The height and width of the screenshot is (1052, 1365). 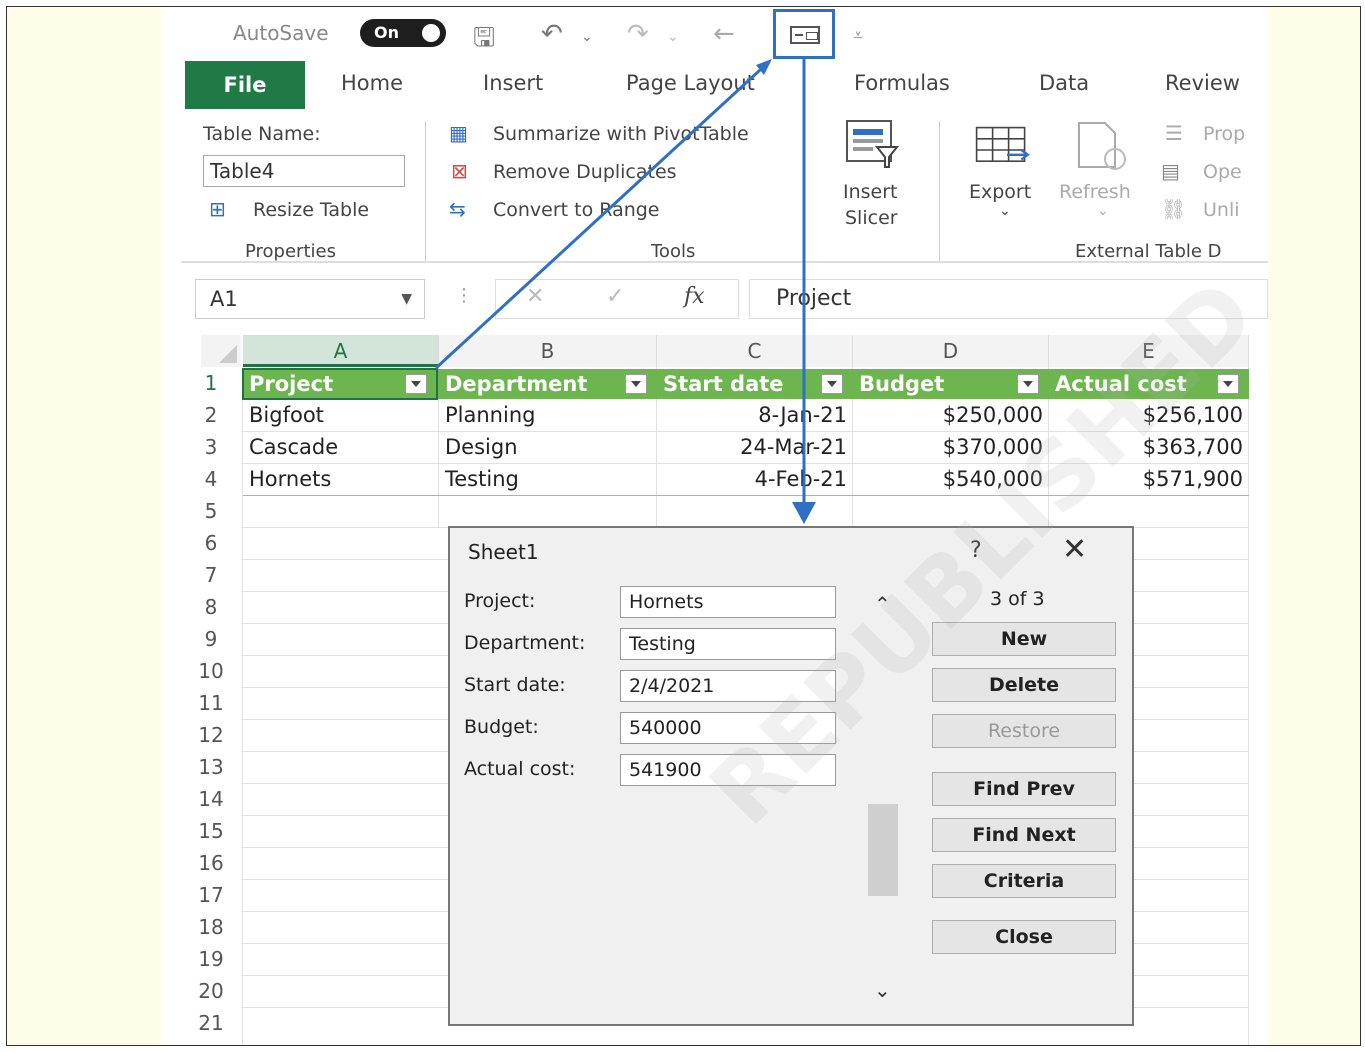 What do you see at coordinates (951, 415) in the screenshot?
I see `table-cell: $250,000` at bounding box center [951, 415].